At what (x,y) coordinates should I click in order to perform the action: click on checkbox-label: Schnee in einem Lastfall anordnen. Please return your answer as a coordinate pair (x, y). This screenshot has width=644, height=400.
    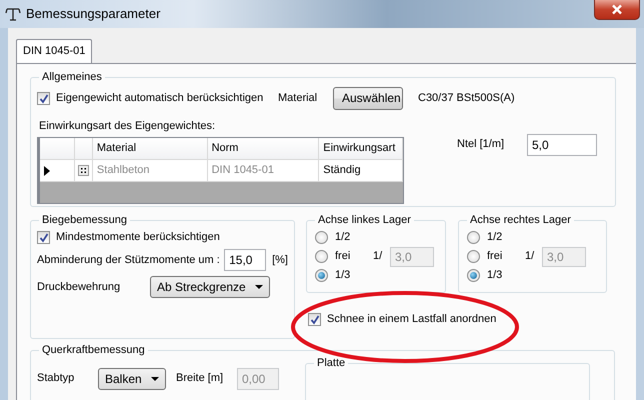
    Looking at the image, I should click on (411, 319).